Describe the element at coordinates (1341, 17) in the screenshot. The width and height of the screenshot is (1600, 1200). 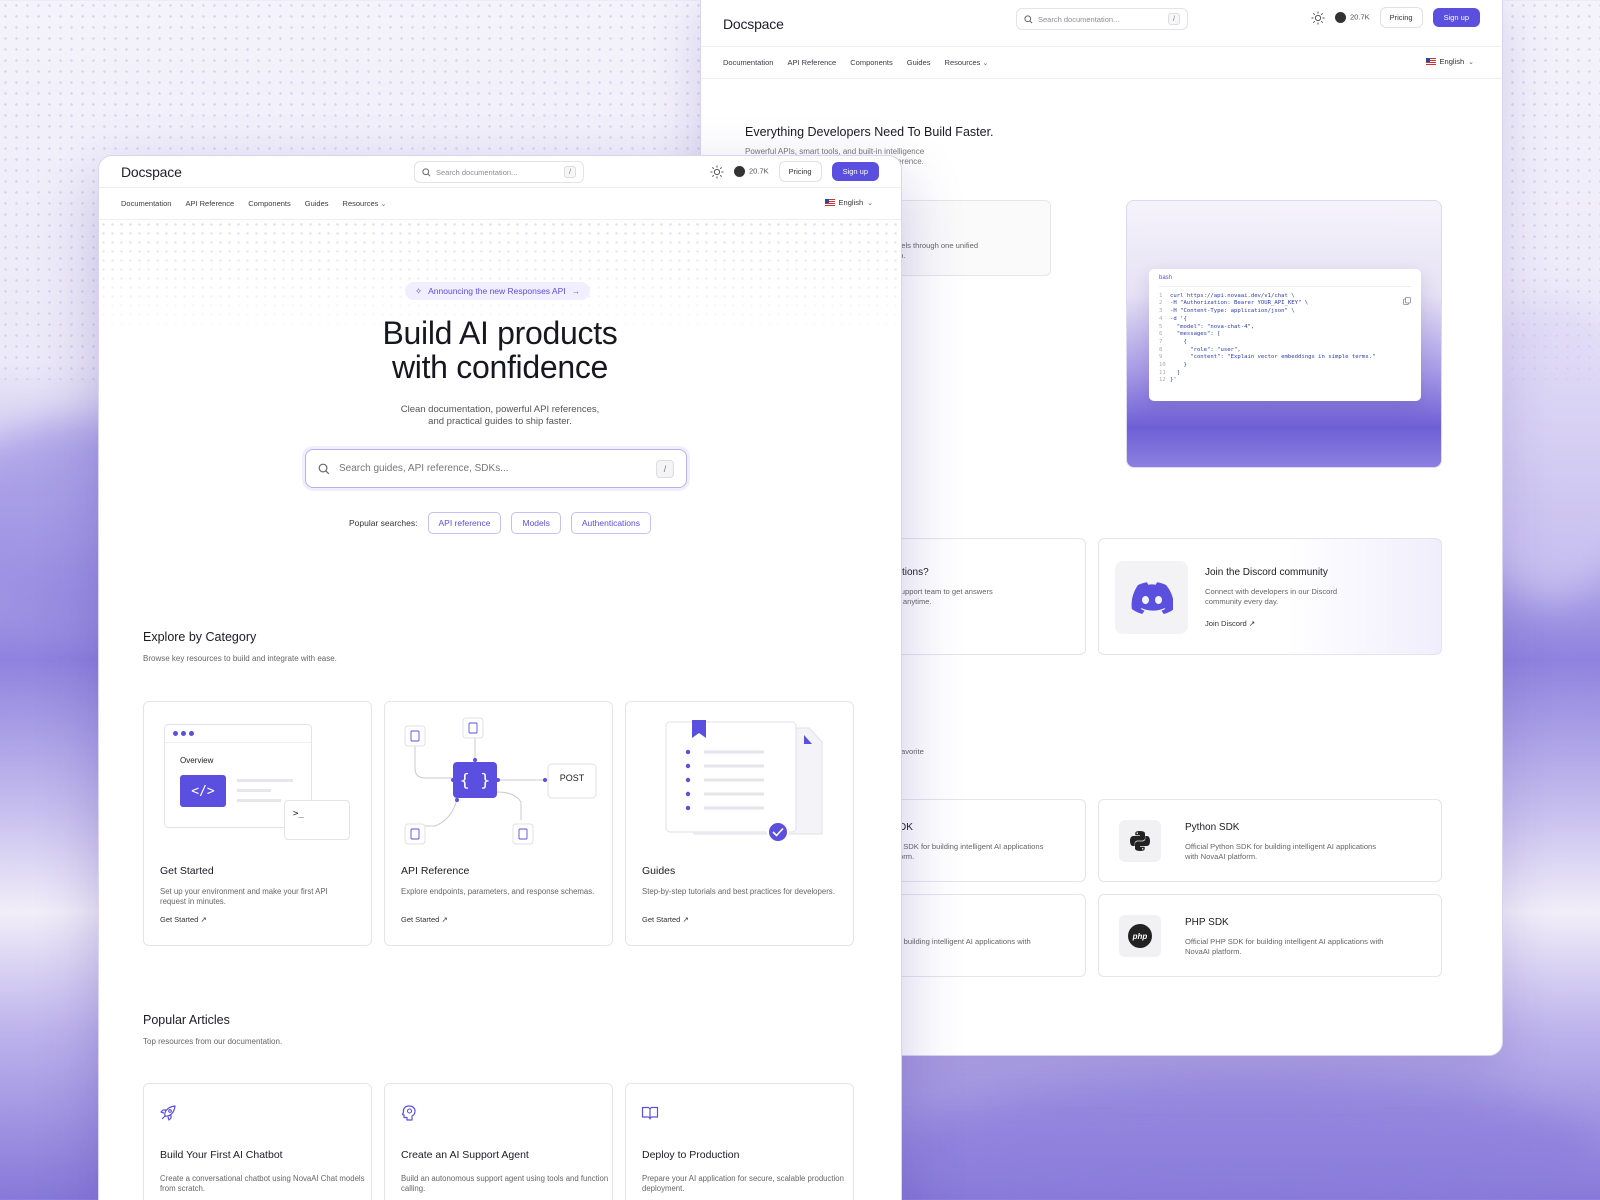
I see `github-icon` at that location.